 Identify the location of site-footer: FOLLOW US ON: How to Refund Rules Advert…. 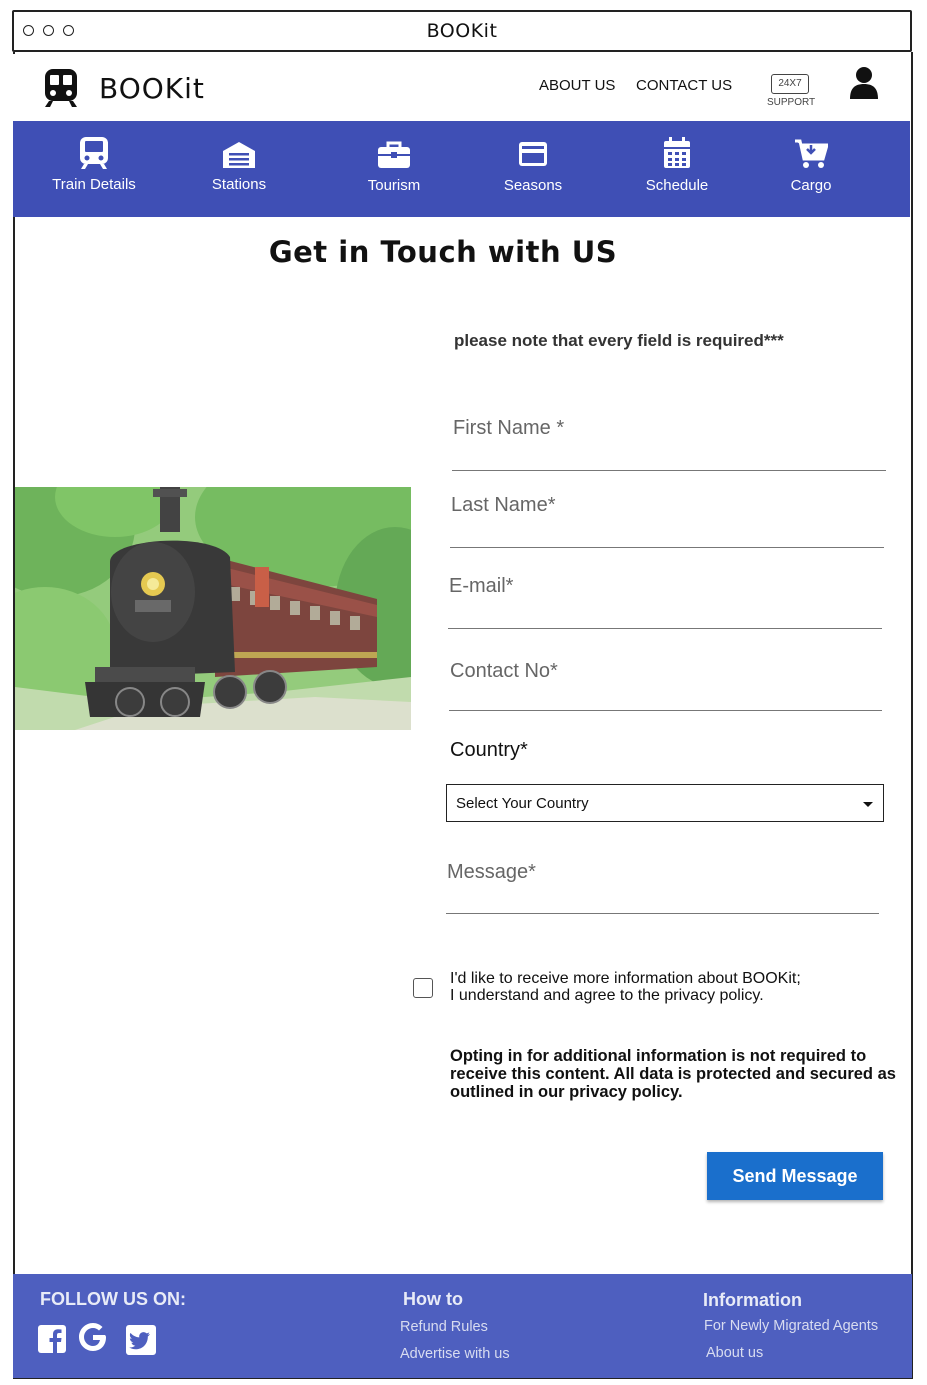
(462, 1326).